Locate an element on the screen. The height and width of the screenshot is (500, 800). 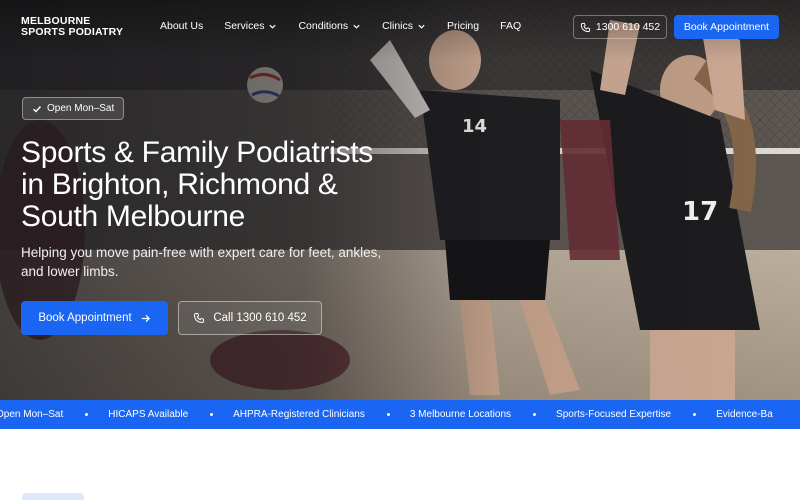
hero-title-line-3: South Melbourne is located at coordinates (133, 216).